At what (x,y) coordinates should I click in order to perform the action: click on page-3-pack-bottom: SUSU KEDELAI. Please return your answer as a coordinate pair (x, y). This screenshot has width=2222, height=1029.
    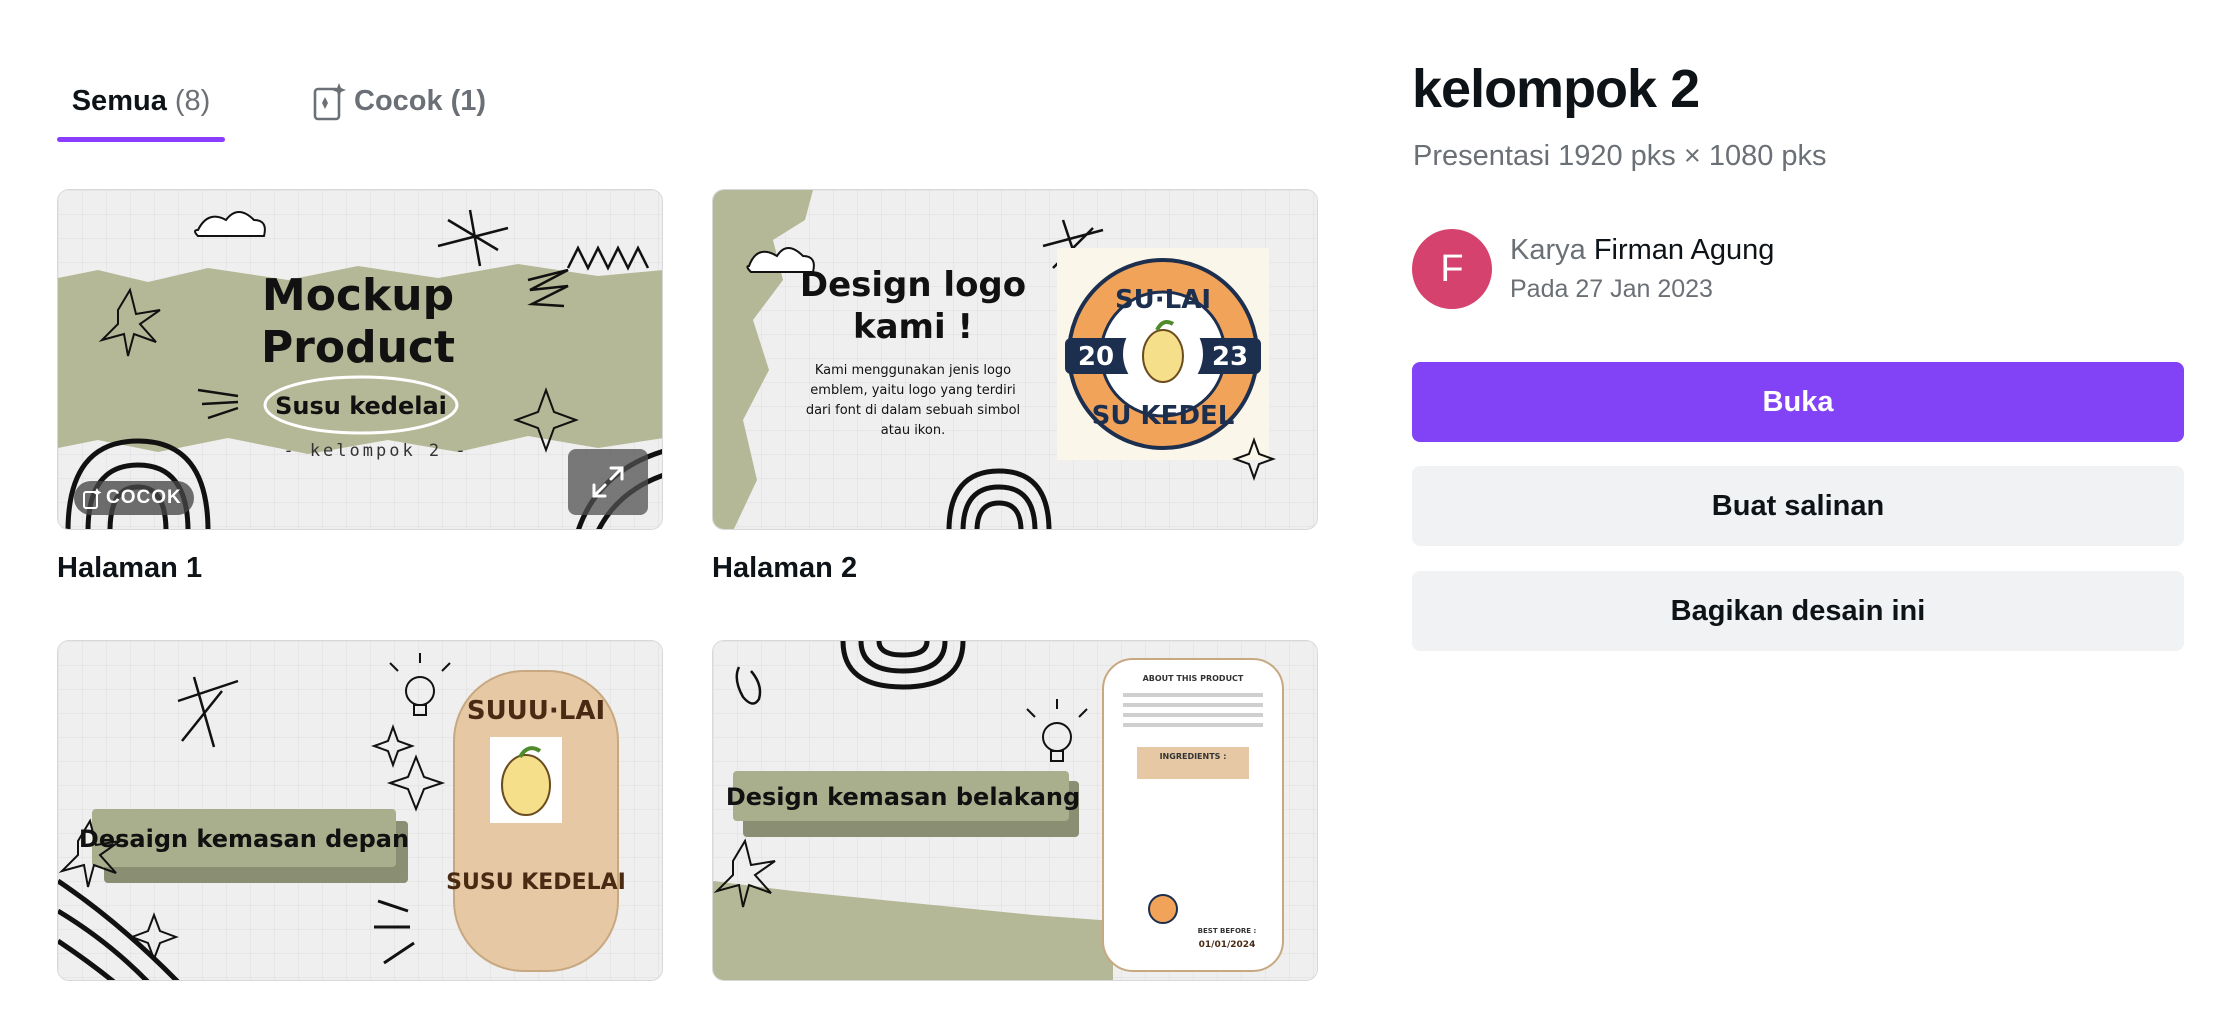
    Looking at the image, I should click on (536, 882).